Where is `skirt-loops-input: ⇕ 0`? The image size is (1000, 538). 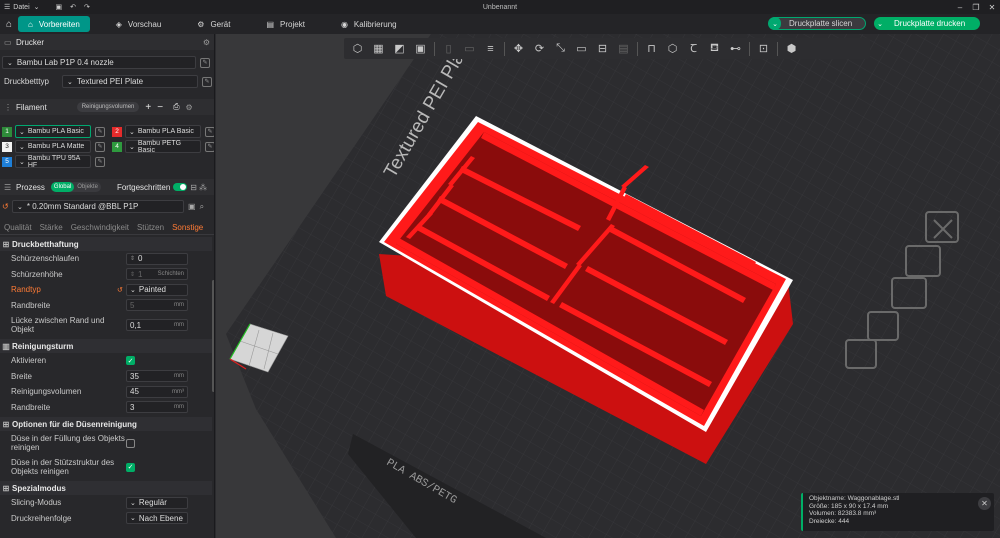
skirt-loops-input: ⇕ 0 is located at coordinates (157, 258).